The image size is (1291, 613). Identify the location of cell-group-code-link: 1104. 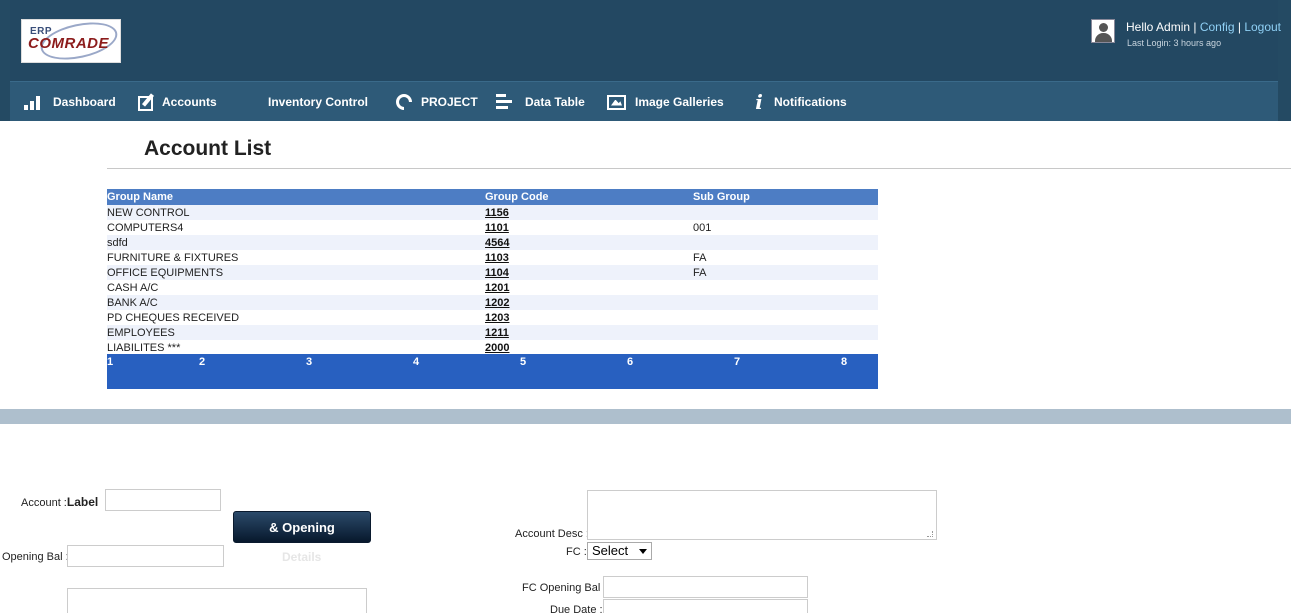
(589, 272).